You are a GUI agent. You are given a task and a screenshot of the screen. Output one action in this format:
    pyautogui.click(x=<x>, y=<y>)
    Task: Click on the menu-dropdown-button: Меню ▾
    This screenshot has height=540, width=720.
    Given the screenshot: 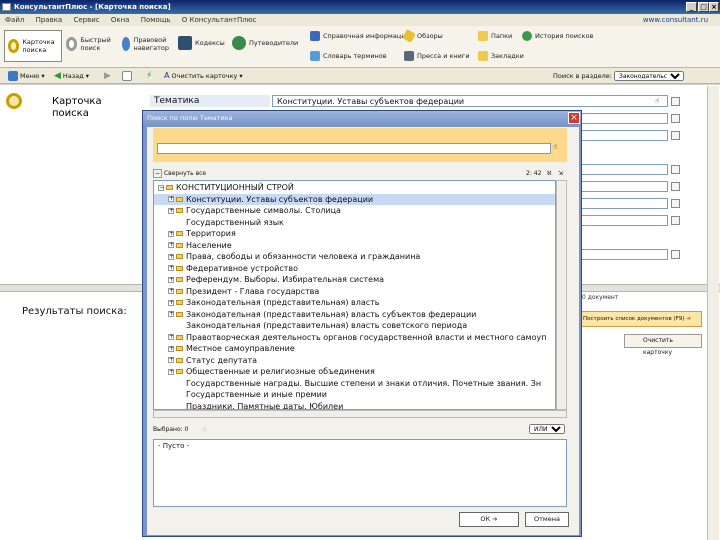 What is the action you would take?
    pyautogui.click(x=26, y=76)
    